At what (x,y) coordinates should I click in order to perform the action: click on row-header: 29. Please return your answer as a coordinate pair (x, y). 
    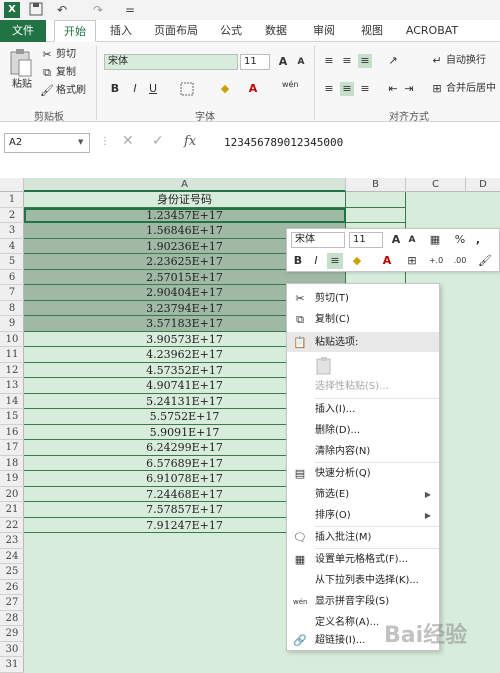
    Looking at the image, I should click on (12, 634).